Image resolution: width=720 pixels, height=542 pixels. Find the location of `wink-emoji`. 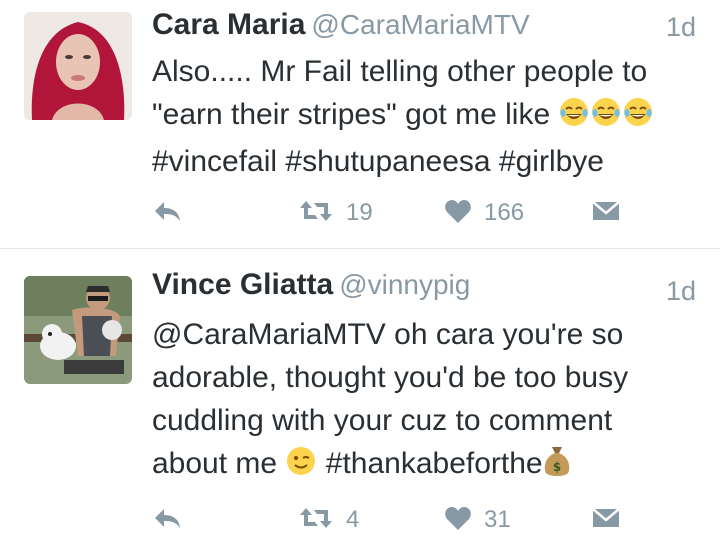

wink-emoji is located at coordinates (301, 467).